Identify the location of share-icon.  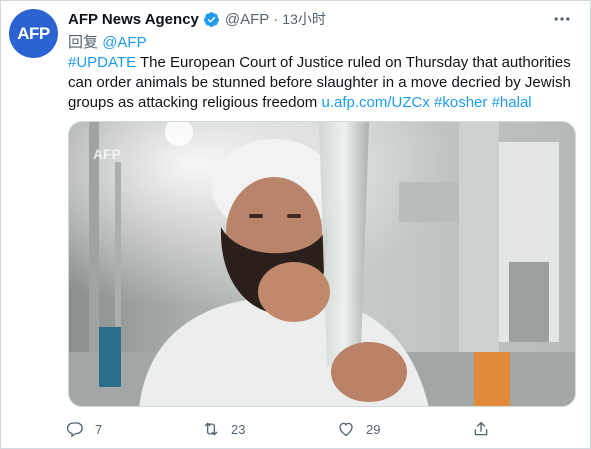
(481, 428).